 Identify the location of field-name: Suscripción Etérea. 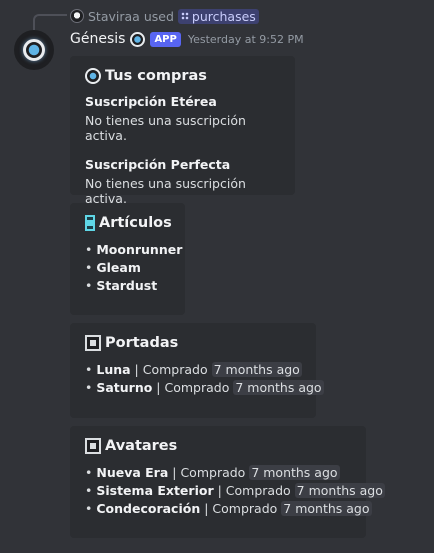
(151, 101).